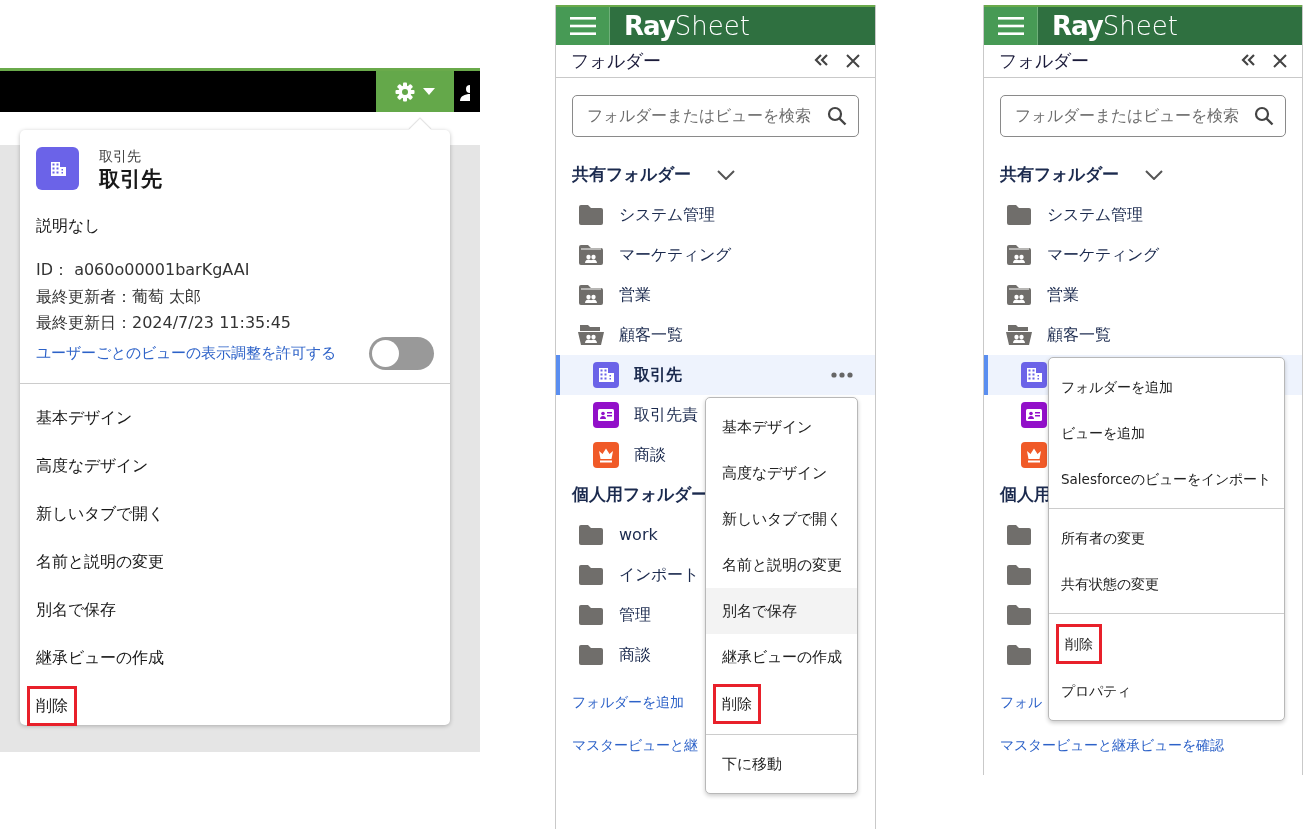 The height and width of the screenshot is (829, 1306). Describe the element at coordinates (119, 296) in the screenshot. I see `detail-line: 最終更新者：葡萄 太郎` at that location.